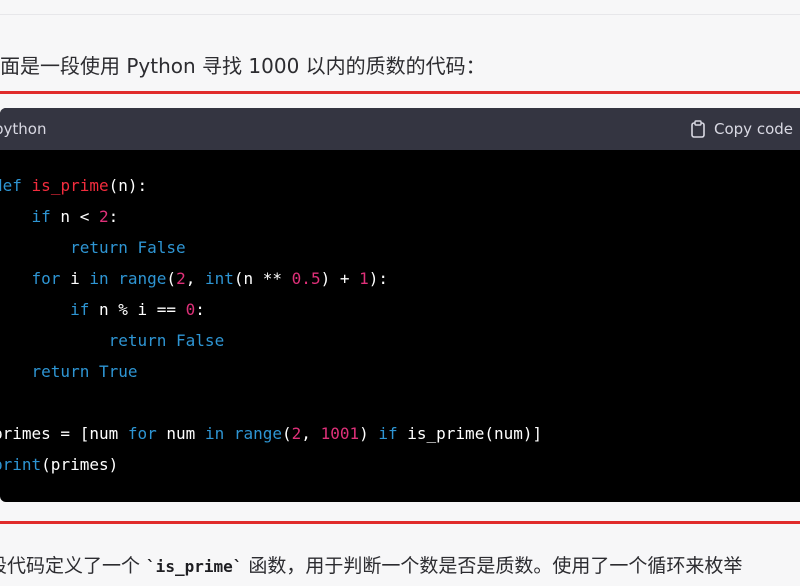 The image size is (800, 586). I want to click on code-token: (n **, so click(262, 278).